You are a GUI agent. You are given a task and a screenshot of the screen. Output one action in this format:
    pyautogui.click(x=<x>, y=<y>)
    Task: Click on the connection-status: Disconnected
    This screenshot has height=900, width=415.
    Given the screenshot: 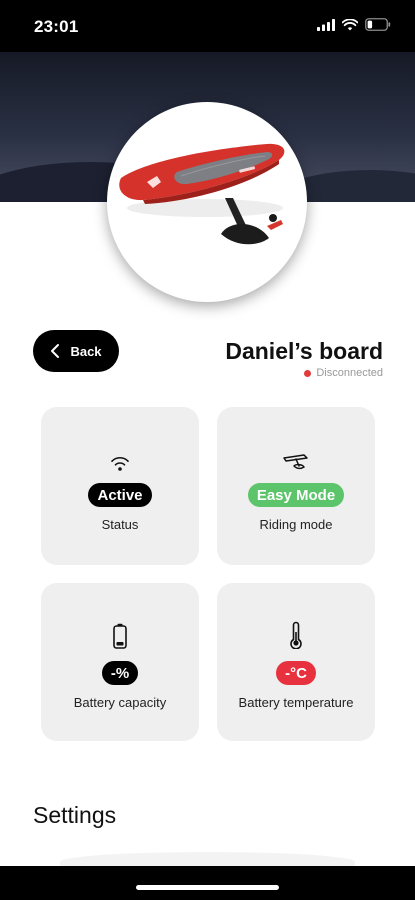 What is the action you would take?
    pyautogui.click(x=343, y=373)
    